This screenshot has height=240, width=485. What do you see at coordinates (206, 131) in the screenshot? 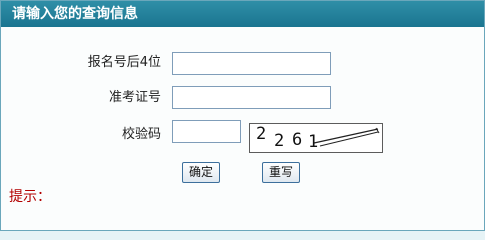
I see `captcha-input` at bounding box center [206, 131].